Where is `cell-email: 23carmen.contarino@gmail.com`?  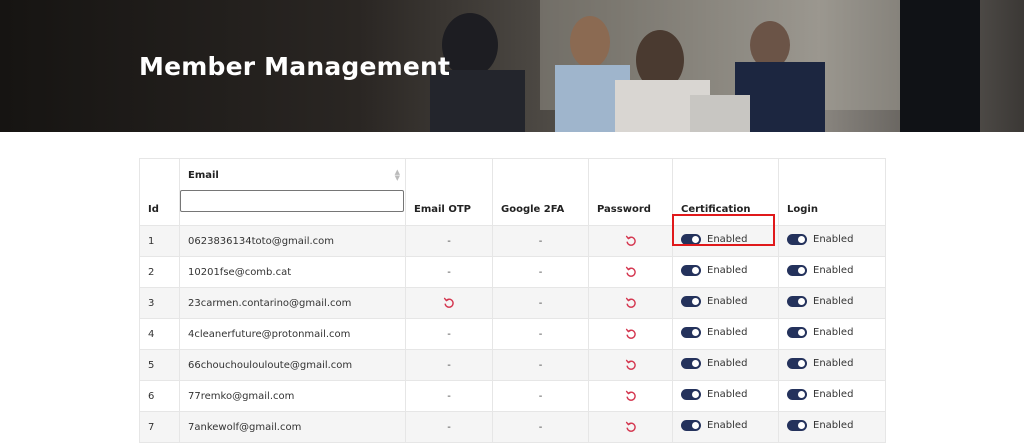
cell-email: 23carmen.contarino@gmail.com is located at coordinates (292, 303).